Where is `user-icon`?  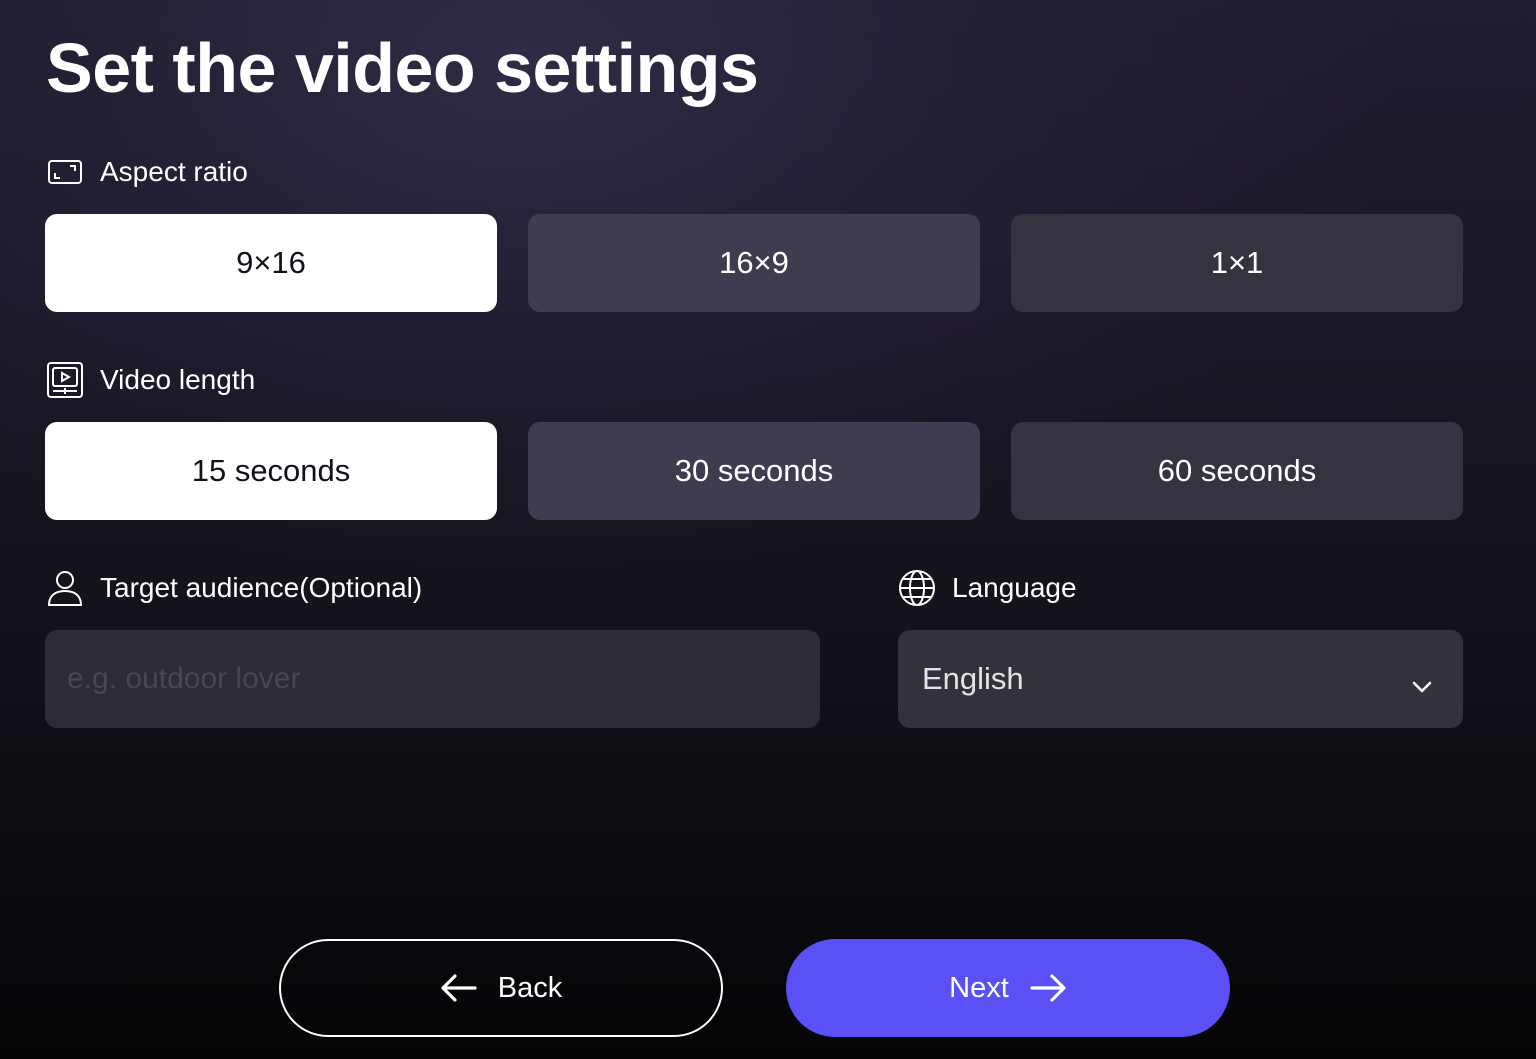 user-icon is located at coordinates (65, 588).